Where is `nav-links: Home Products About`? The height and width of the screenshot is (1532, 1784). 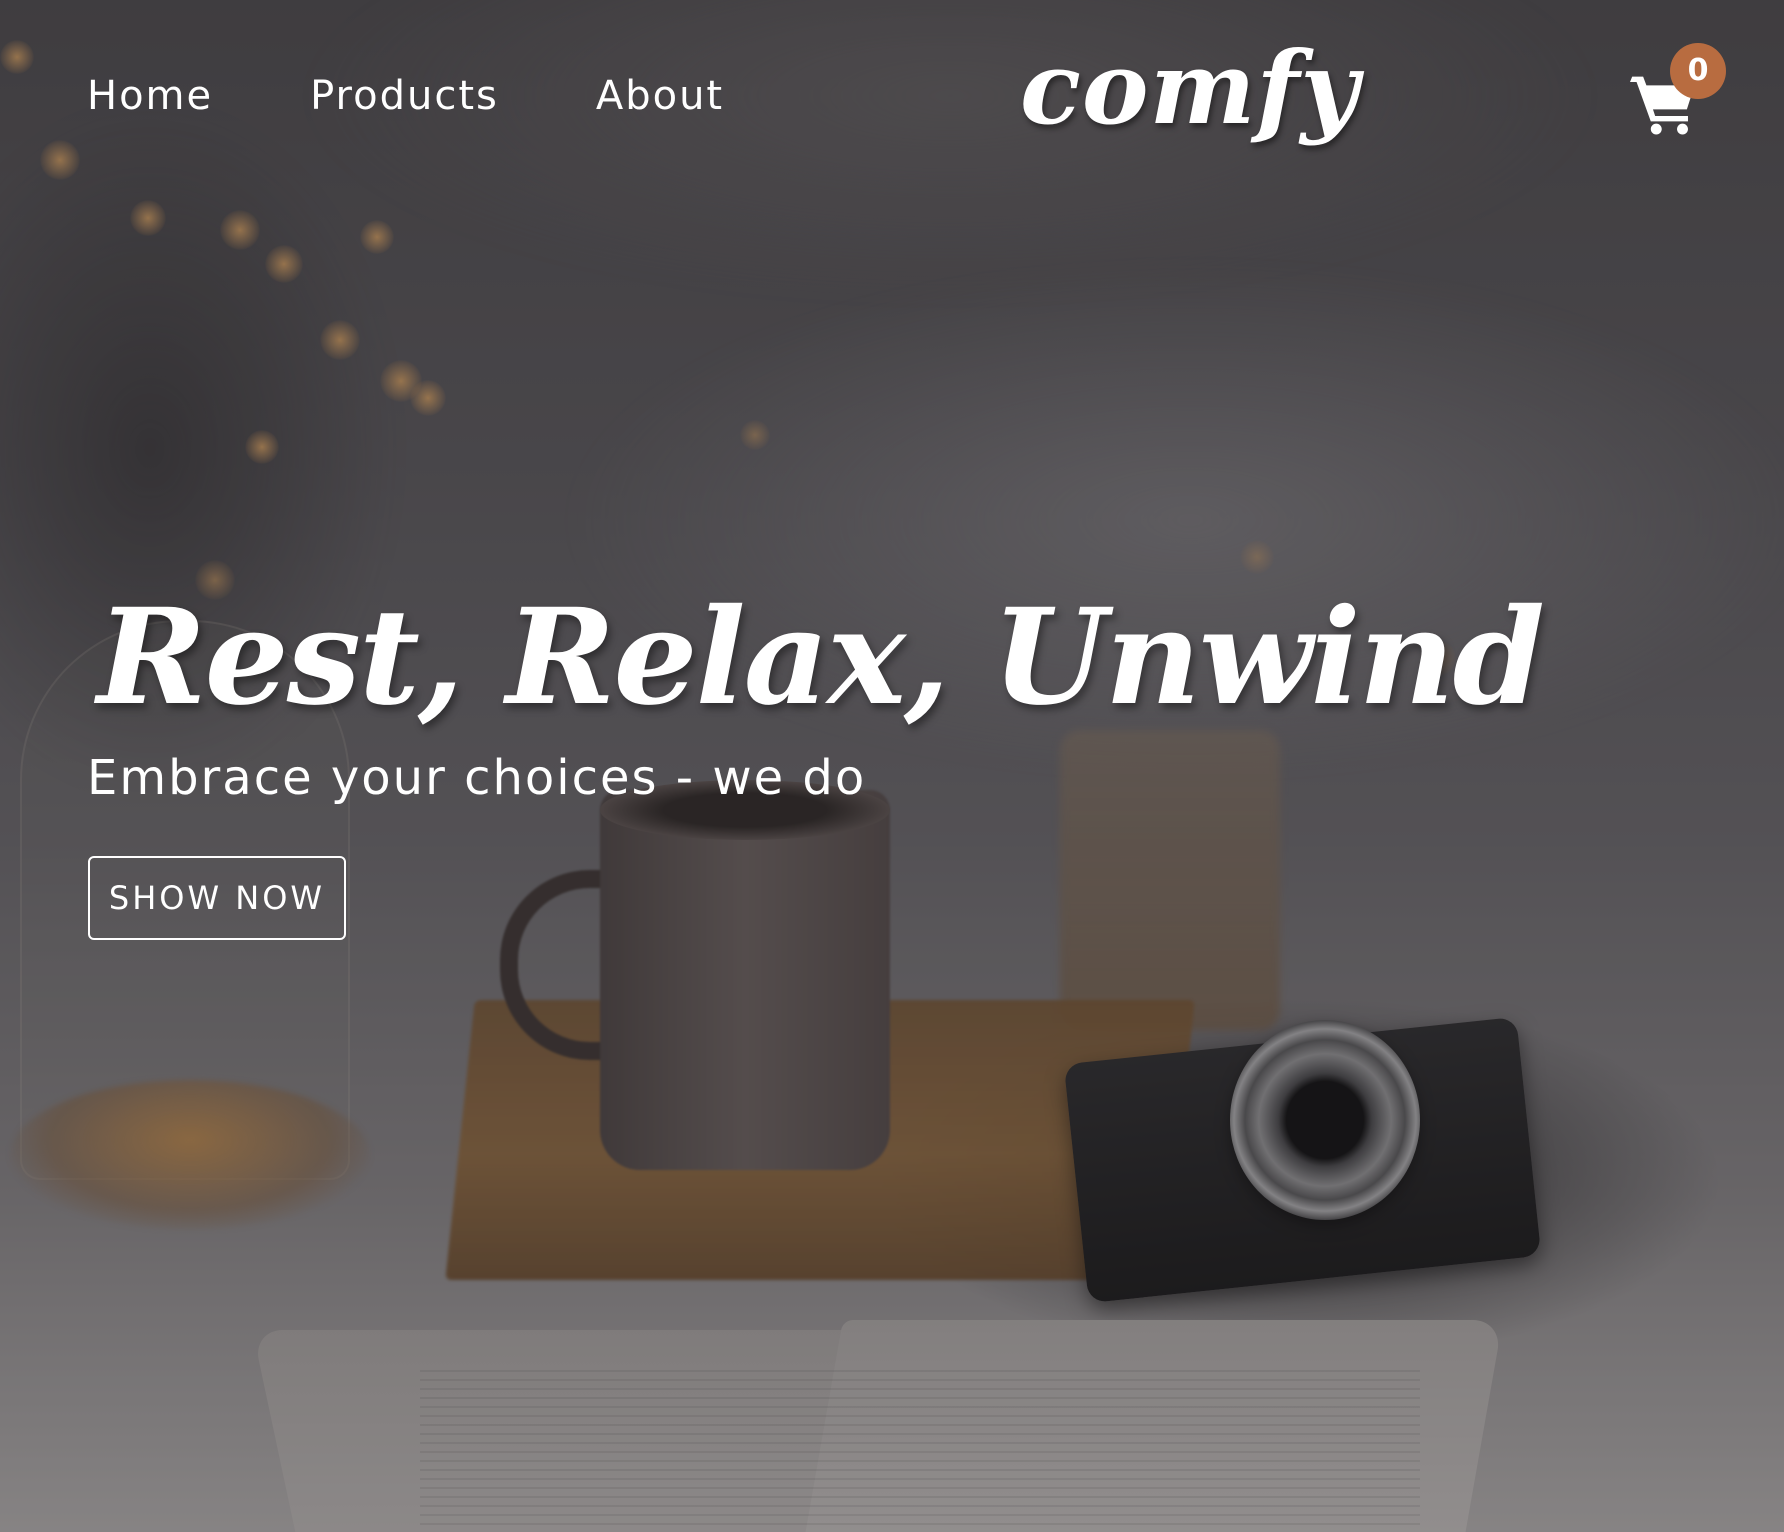
nav-links: Home Products About is located at coordinates (405, 96).